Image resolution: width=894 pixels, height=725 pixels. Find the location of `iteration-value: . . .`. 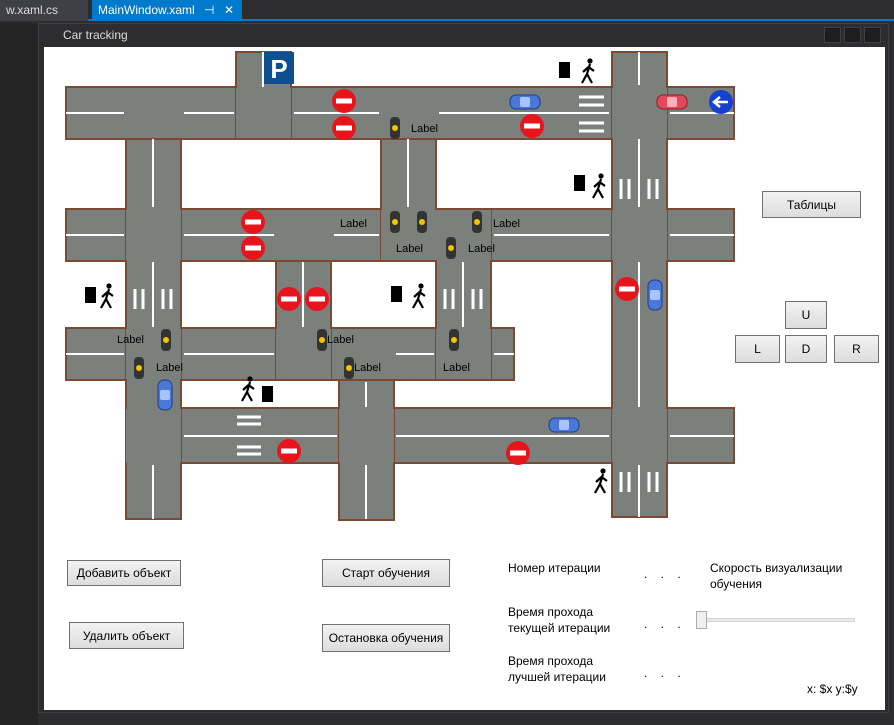

iteration-value: . . . is located at coordinates (665, 574).